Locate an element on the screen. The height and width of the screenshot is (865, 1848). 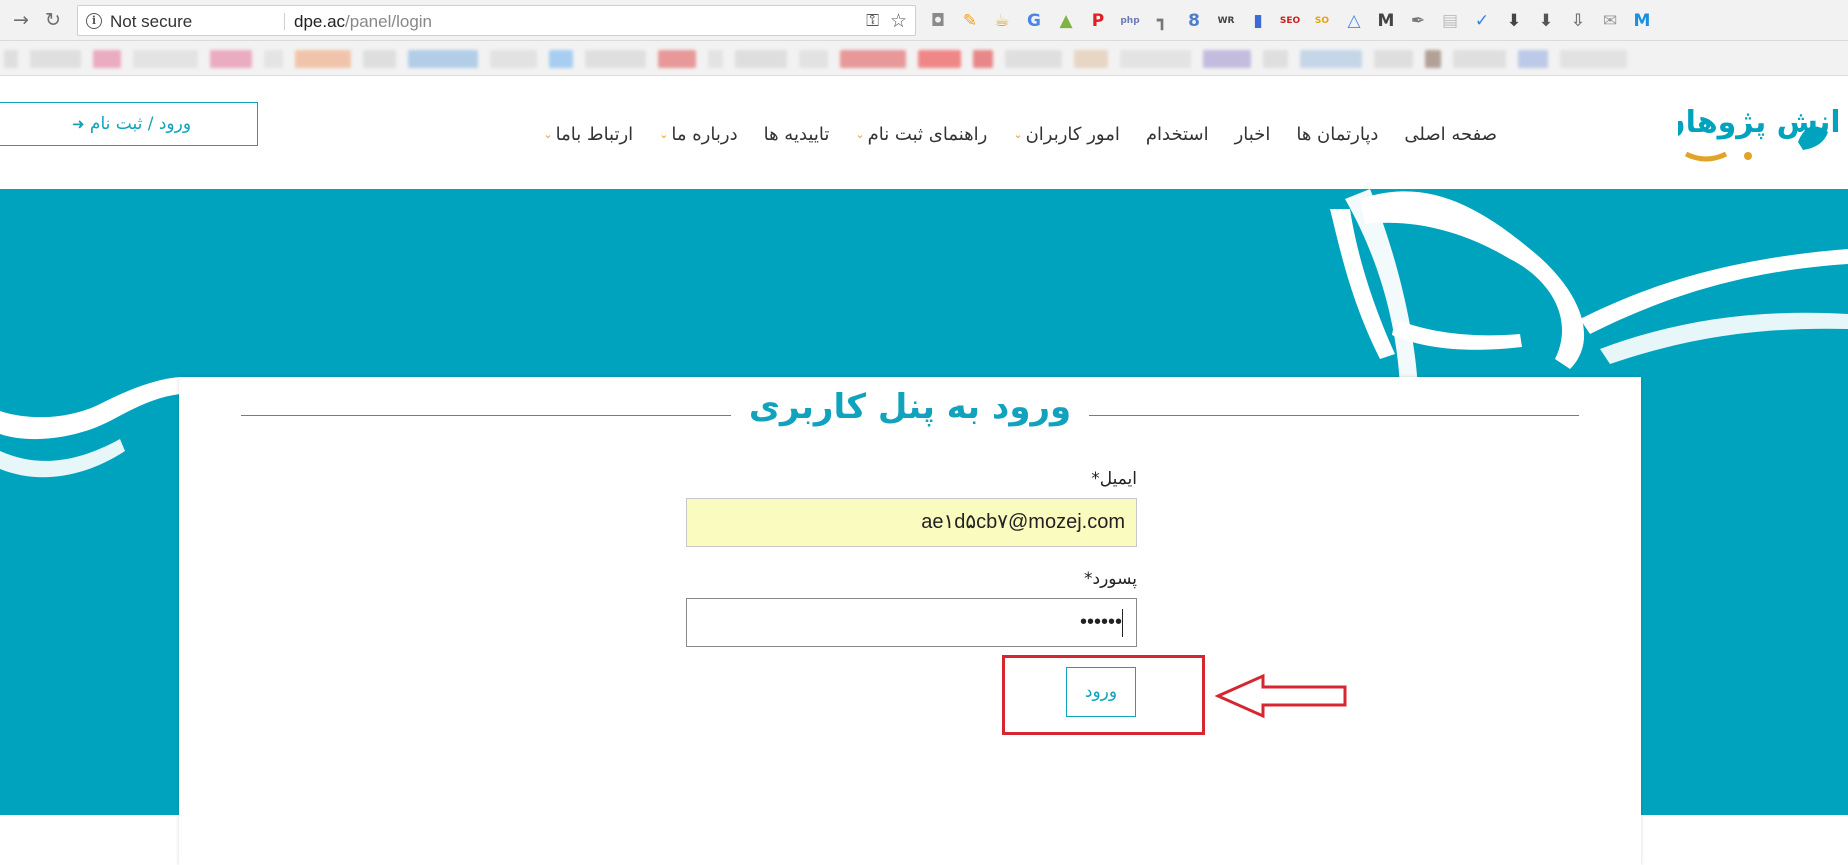
nav-item-label: تاییدیه ها is located at coordinates (796, 134).